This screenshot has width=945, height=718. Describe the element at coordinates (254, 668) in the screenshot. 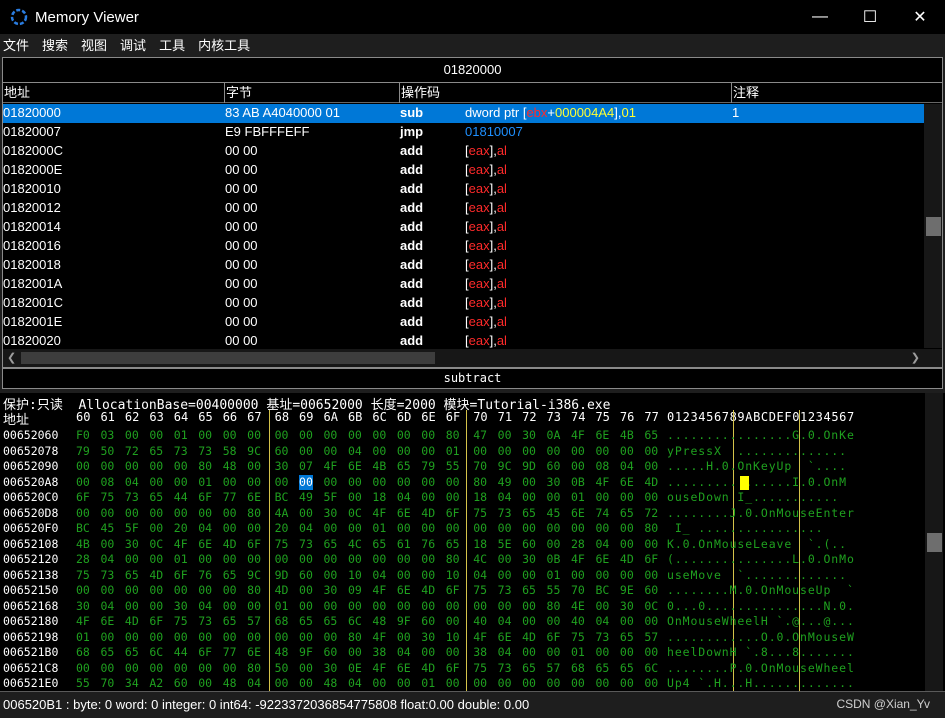

I see `hex-byte: 80` at that location.